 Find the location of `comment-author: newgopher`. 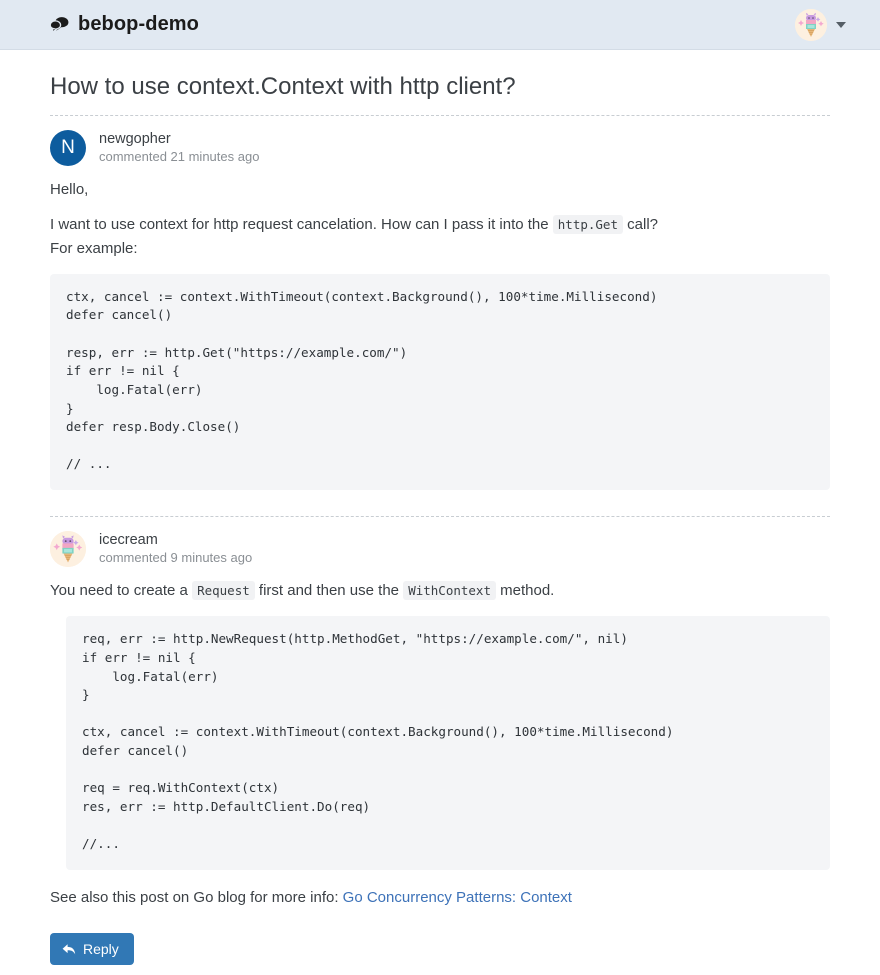

comment-author: newgopher is located at coordinates (179, 139).